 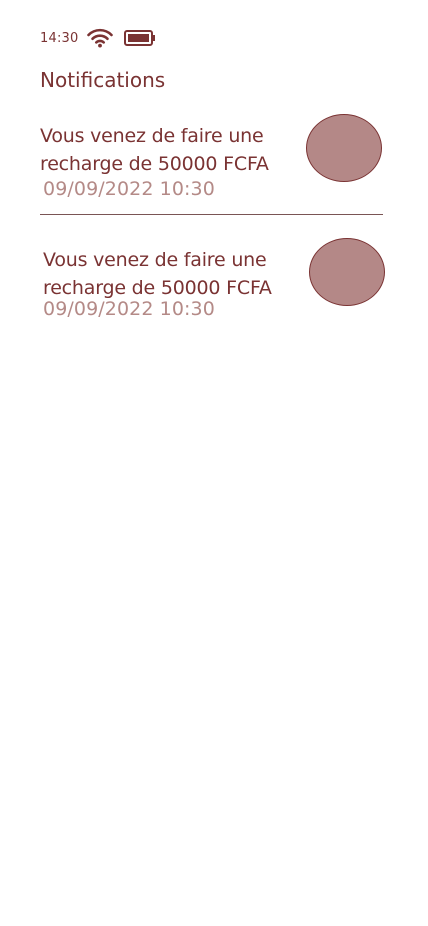 I want to click on wifi-icon, so click(x=100, y=38).